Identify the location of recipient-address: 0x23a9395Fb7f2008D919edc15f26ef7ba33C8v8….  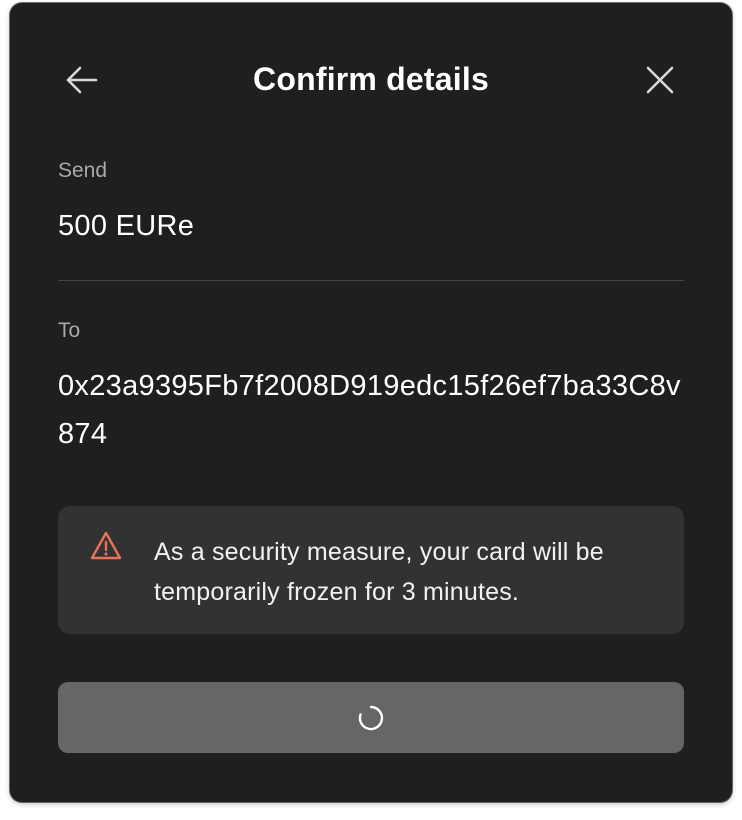
(369, 410).